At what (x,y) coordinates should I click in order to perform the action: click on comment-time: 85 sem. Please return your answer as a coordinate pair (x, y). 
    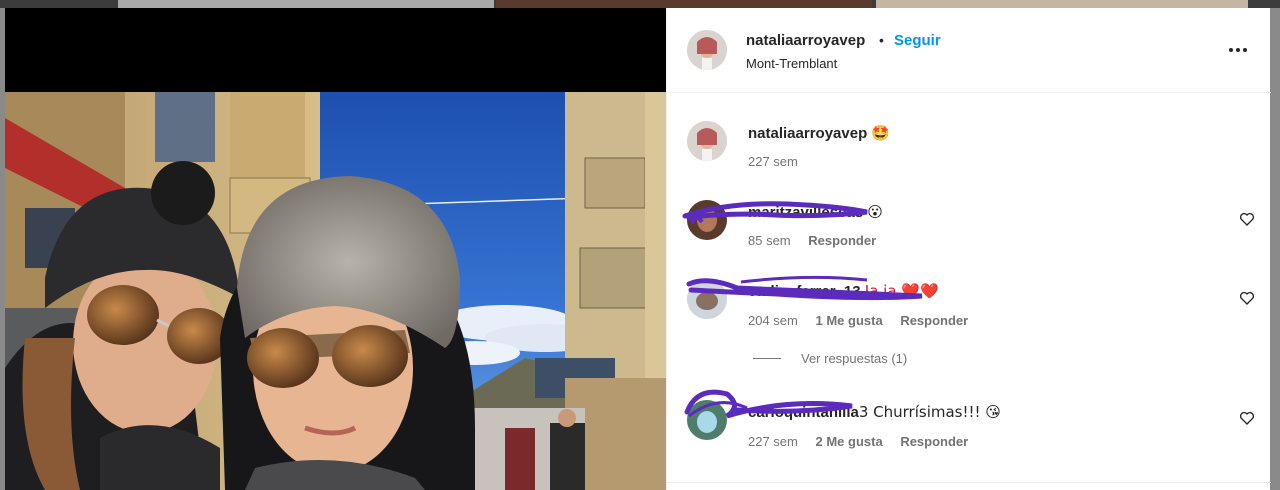
    Looking at the image, I should click on (769, 240).